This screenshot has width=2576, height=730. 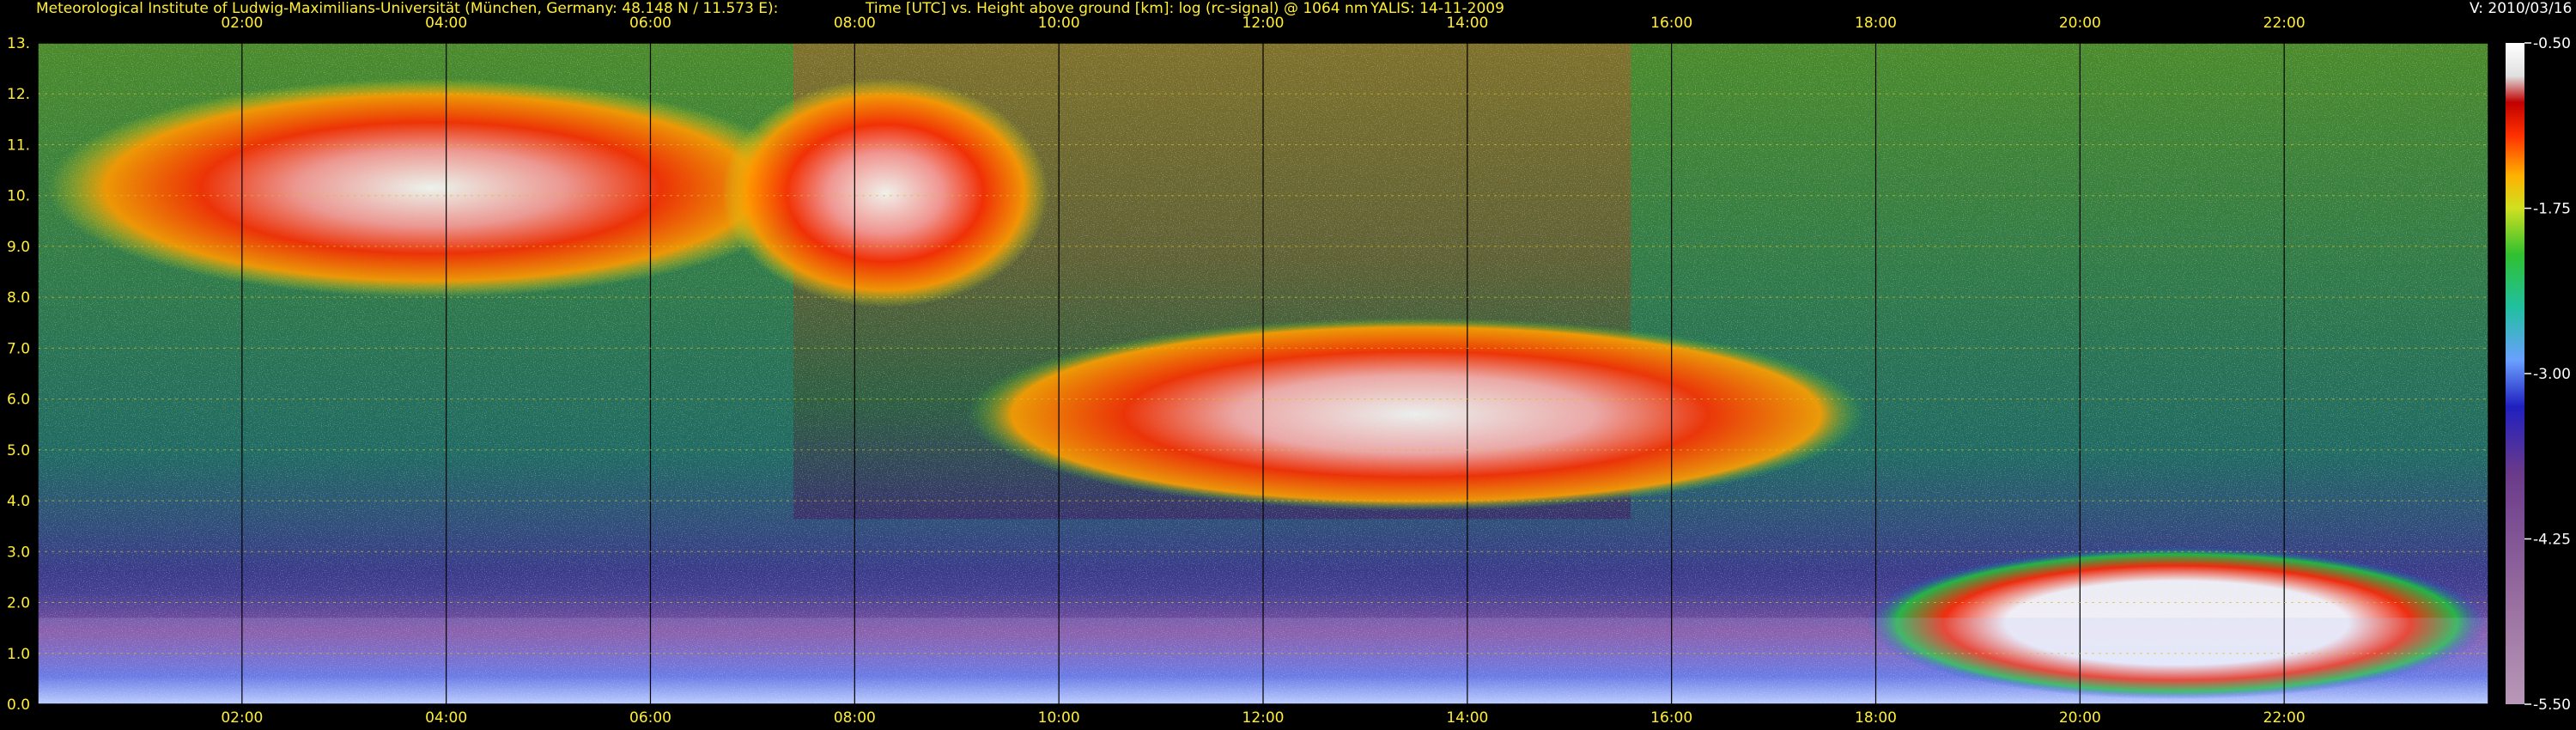 What do you see at coordinates (2080, 23) in the screenshot?
I see `x-tick-label-top: 20:00` at bounding box center [2080, 23].